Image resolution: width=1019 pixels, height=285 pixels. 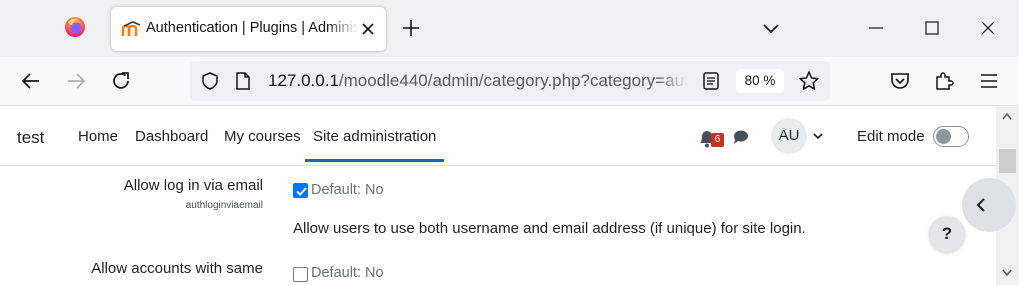 What do you see at coordinates (303, 80) in the screenshot?
I see `url-host: 127.0.0.1` at bounding box center [303, 80].